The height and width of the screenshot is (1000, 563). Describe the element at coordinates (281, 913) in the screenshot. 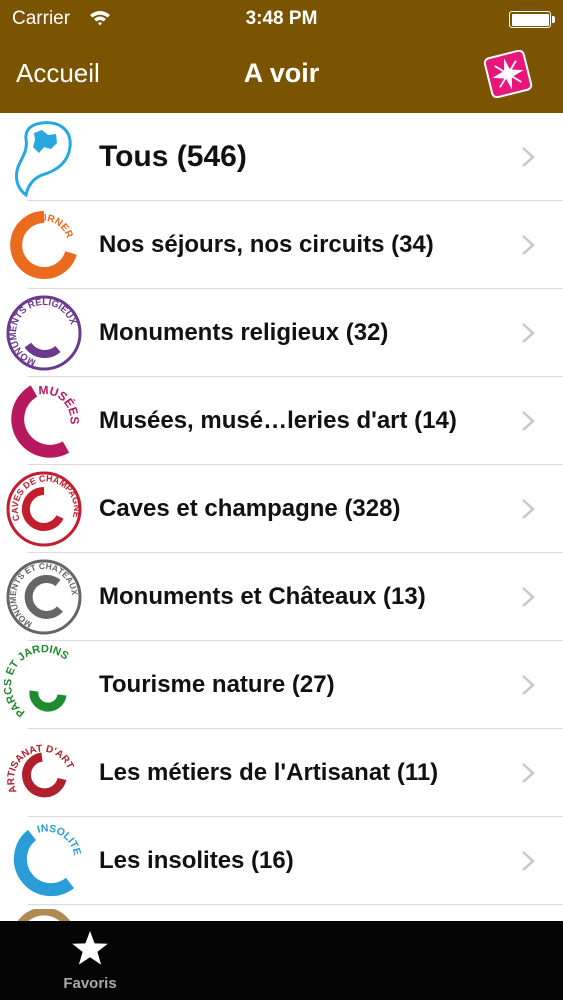

I see `list-item` at that location.